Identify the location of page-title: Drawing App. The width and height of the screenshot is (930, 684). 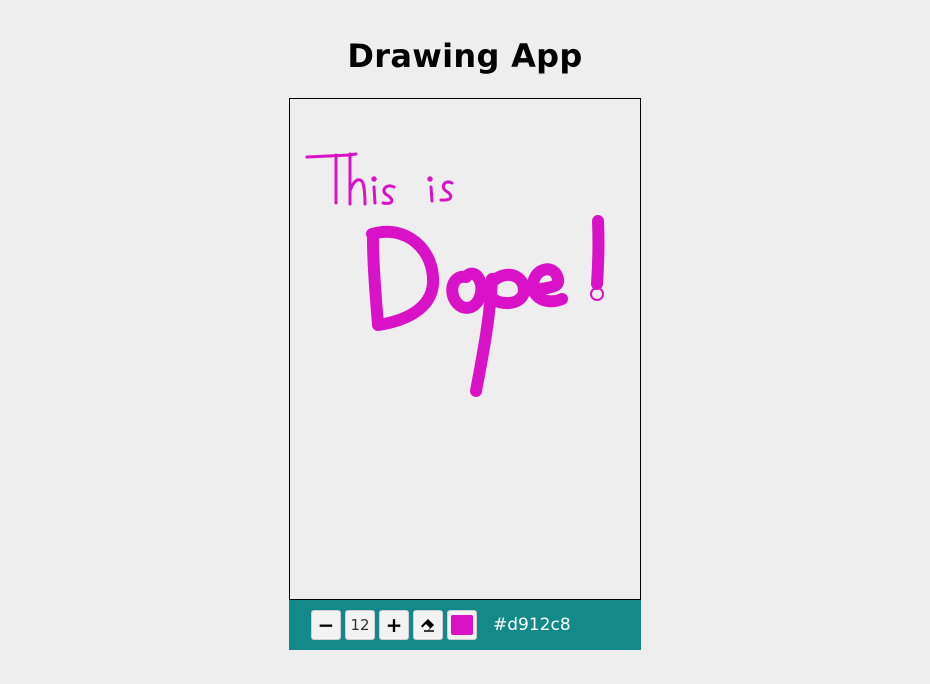
(465, 56).